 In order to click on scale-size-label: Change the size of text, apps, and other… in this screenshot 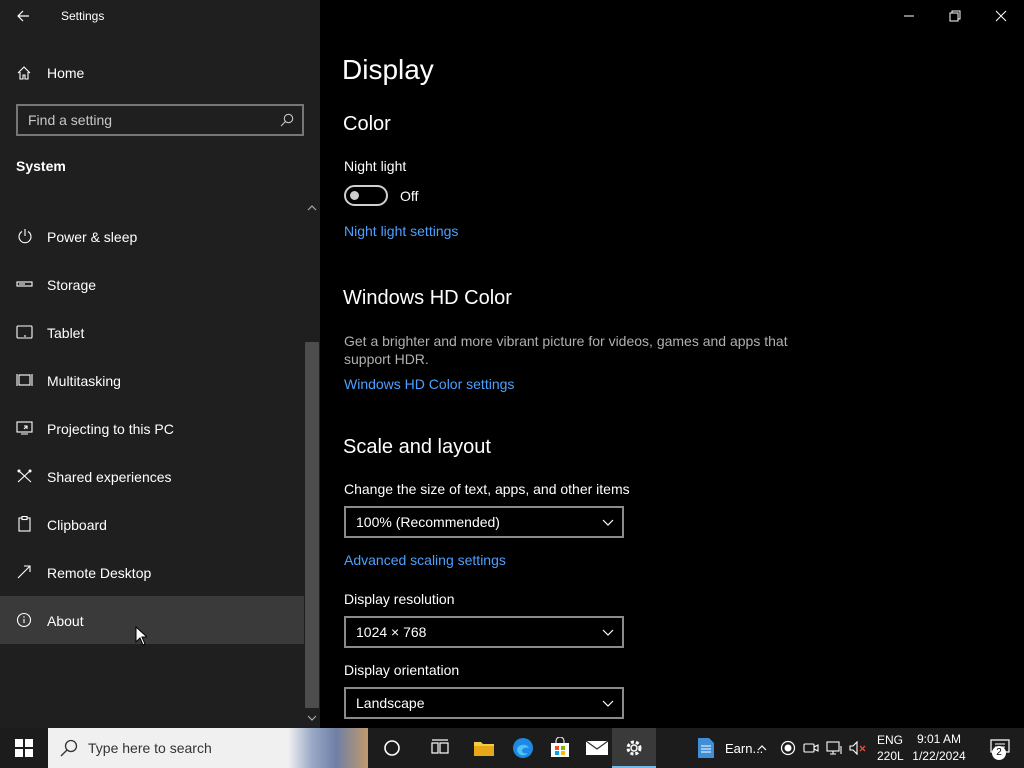, I will do `click(487, 489)`.